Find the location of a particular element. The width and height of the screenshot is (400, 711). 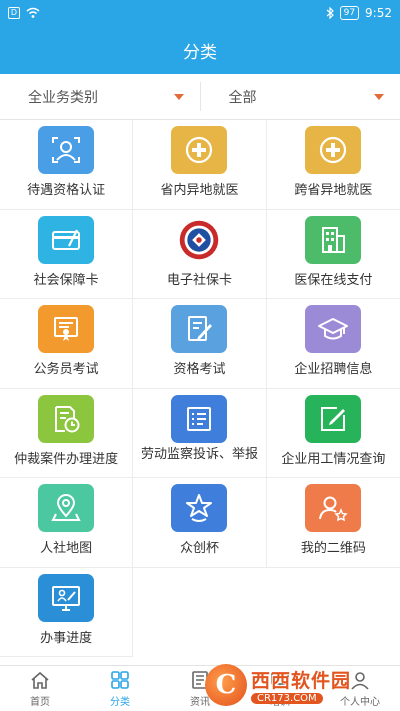

certificate-icon is located at coordinates (66, 329).